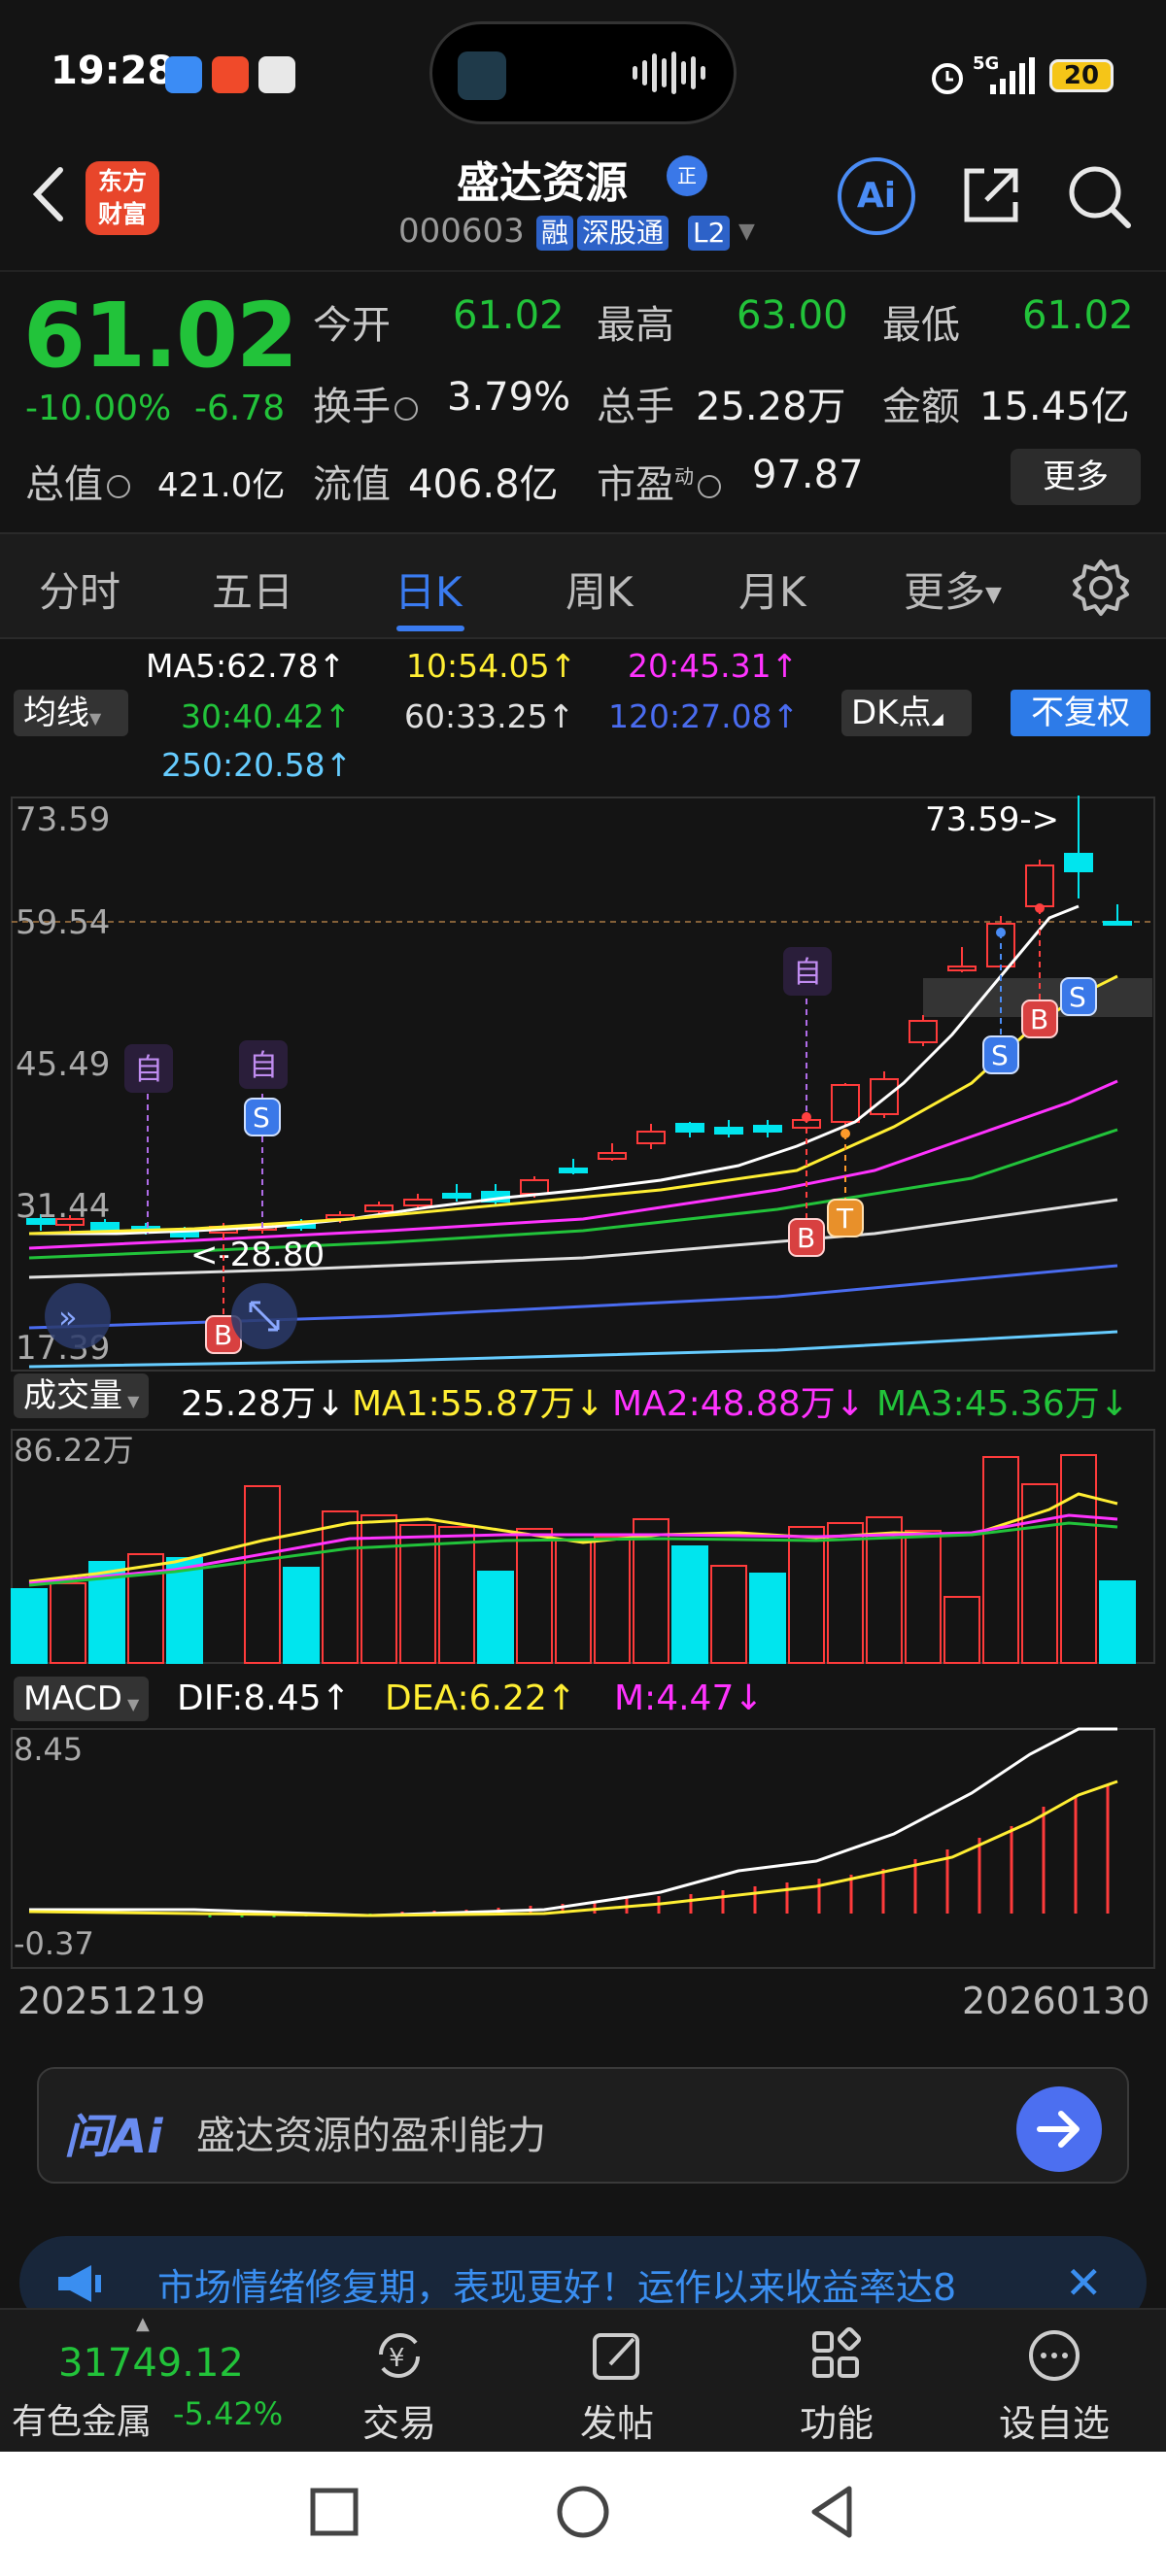 The image size is (1166, 2576). What do you see at coordinates (542, 179) in the screenshot?
I see `stock-name: 盛达资源` at bounding box center [542, 179].